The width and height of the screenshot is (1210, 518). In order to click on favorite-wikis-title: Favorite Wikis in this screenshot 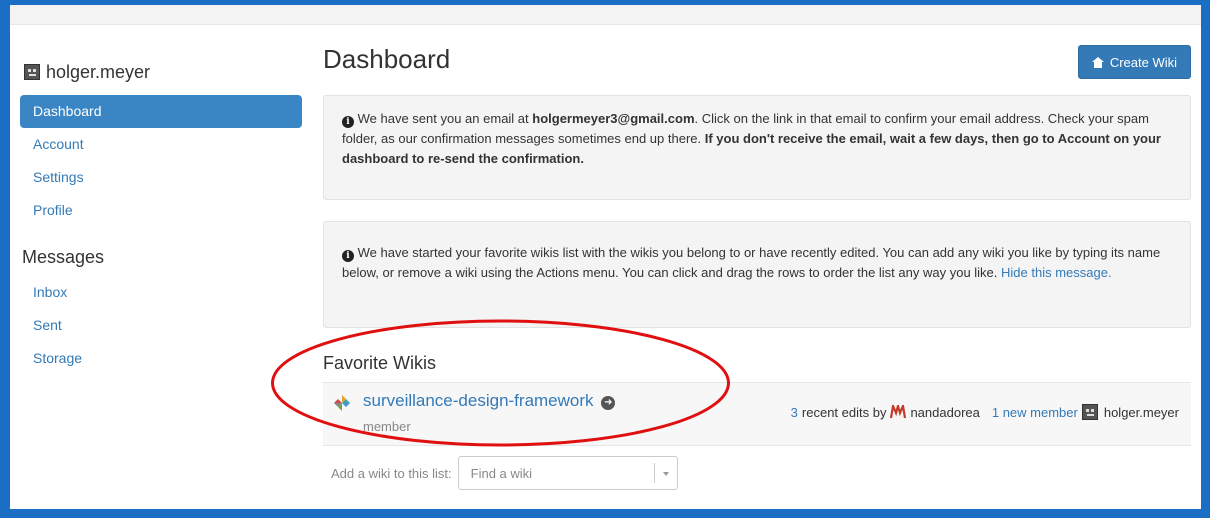, I will do `click(380, 363)`.